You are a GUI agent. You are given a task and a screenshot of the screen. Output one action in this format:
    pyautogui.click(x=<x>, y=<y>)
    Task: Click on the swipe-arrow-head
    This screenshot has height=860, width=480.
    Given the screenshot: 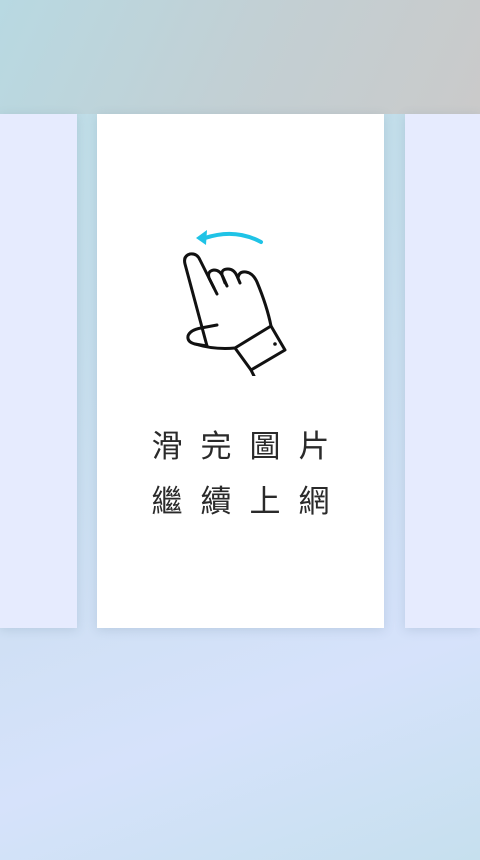 What is the action you would take?
    pyautogui.click(x=201, y=237)
    